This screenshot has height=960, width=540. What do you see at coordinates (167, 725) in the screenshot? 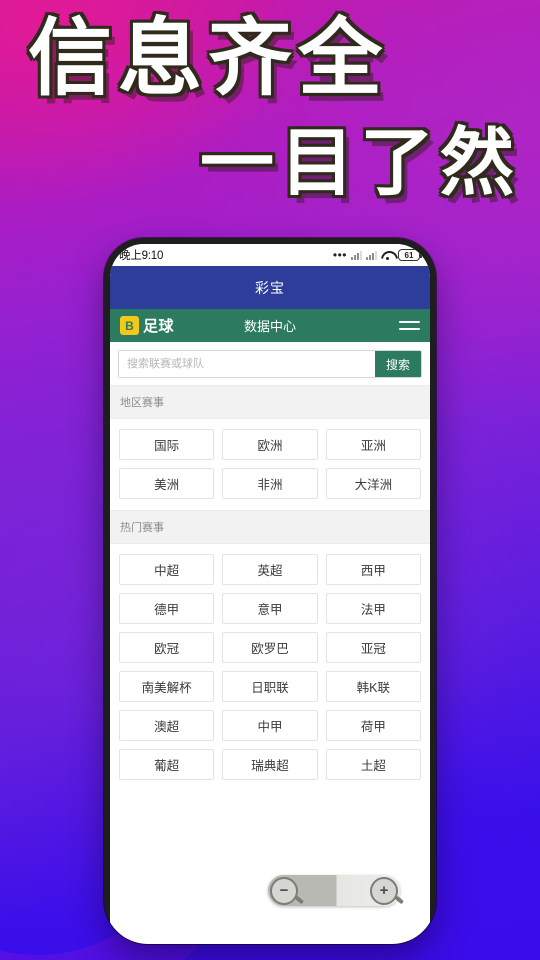
I see `chip-league-12: 澳超` at bounding box center [167, 725].